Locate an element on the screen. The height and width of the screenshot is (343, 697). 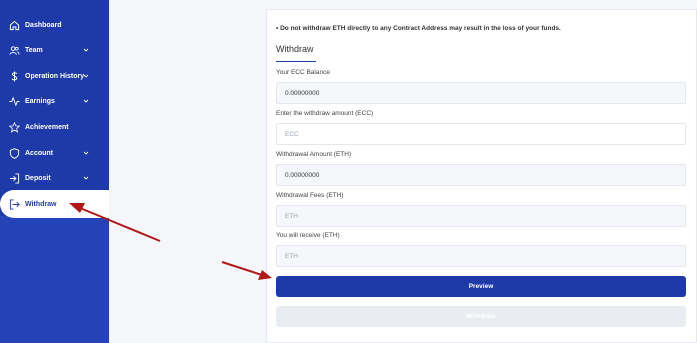
arrow-to-withdraw-menu is located at coordinates (115, 222).